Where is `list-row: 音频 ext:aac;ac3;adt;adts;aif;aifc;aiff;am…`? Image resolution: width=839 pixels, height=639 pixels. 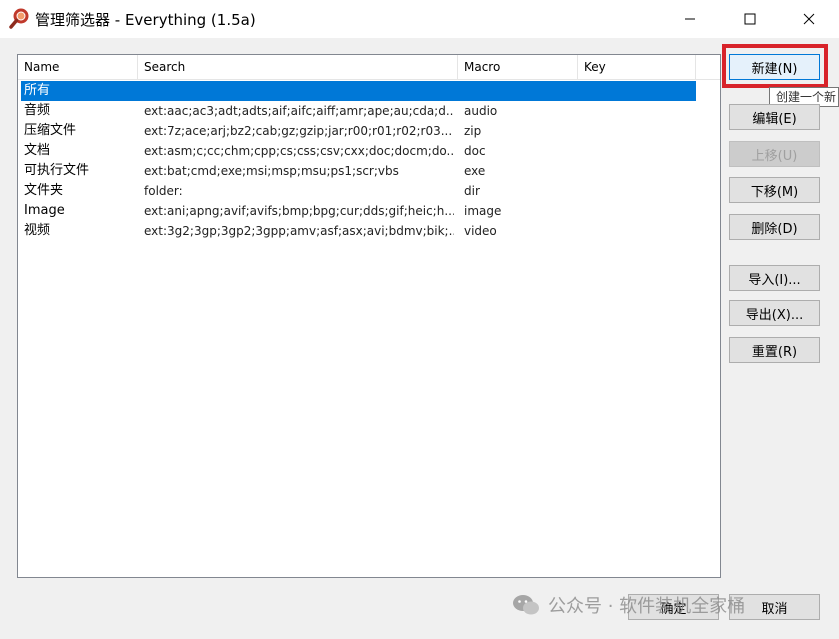 list-row: 音频 ext:aac;ac3;adt;adts;aif;aifc;aiff;am… is located at coordinates (369, 111).